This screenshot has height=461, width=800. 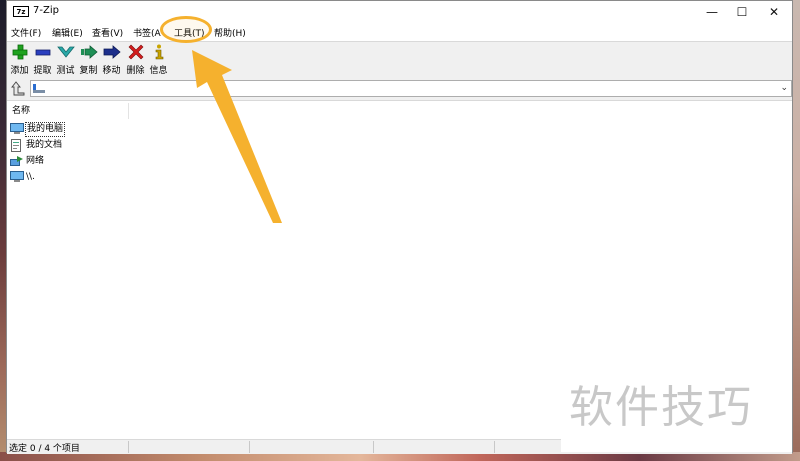 What do you see at coordinates (16, 161) in the screenshot?
I see `network-icon` at bounding box center [16, 161].